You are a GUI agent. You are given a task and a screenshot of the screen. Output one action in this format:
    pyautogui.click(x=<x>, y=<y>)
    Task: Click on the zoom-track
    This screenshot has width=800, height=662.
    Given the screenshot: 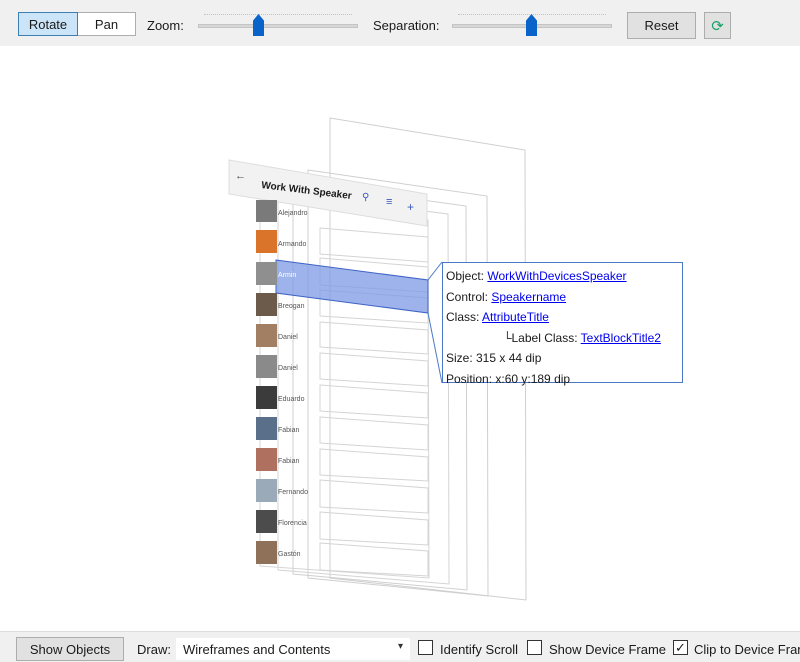 What is the action you would take?
    pyautogui.click(x=278, y=26)
    